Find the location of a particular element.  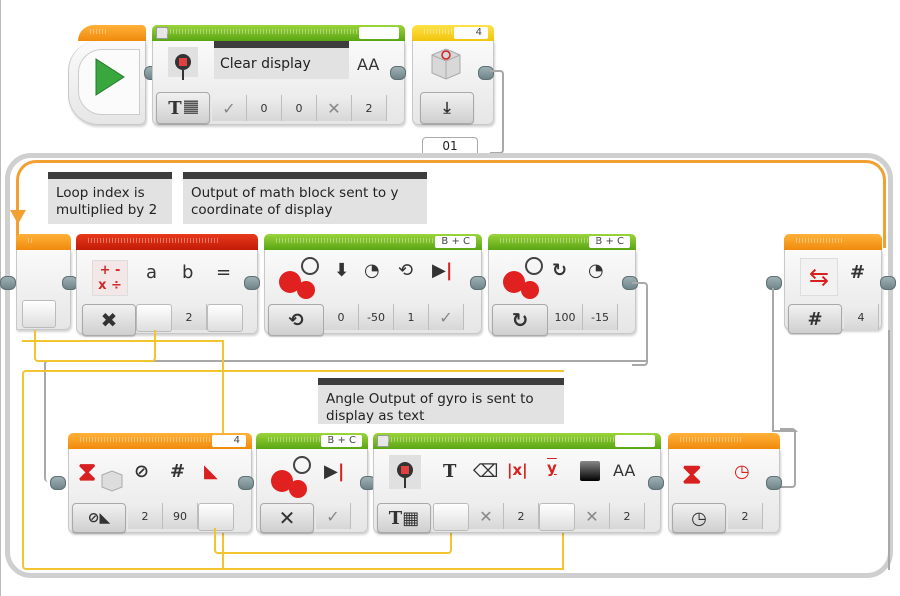

display-clear-block: T Clear display AA ✓ 0 0 ✕ 2 is located at coordinates (278, 75).